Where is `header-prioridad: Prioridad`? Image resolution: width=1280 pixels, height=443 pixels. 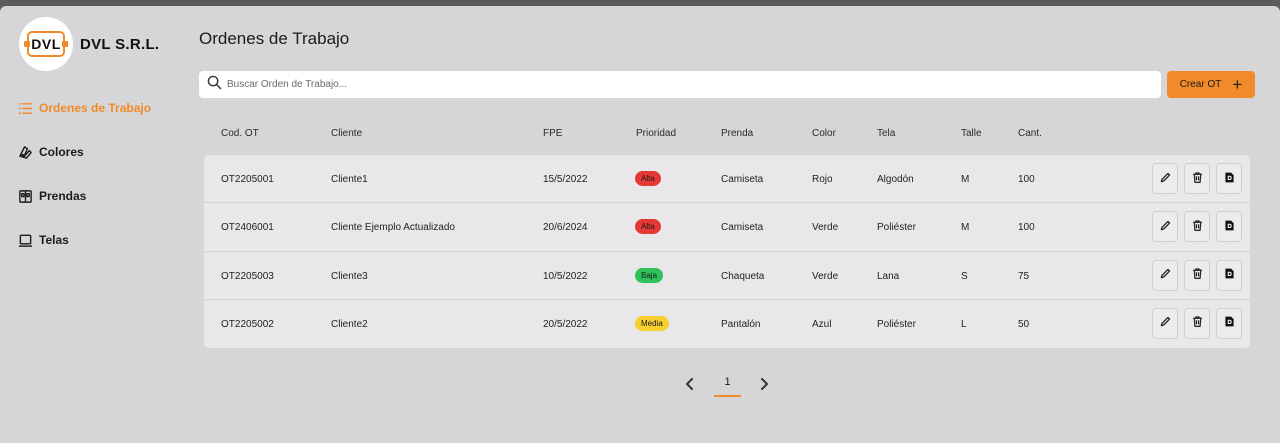 header-prioridad: Prioridad is located at coordinates (656, 133).